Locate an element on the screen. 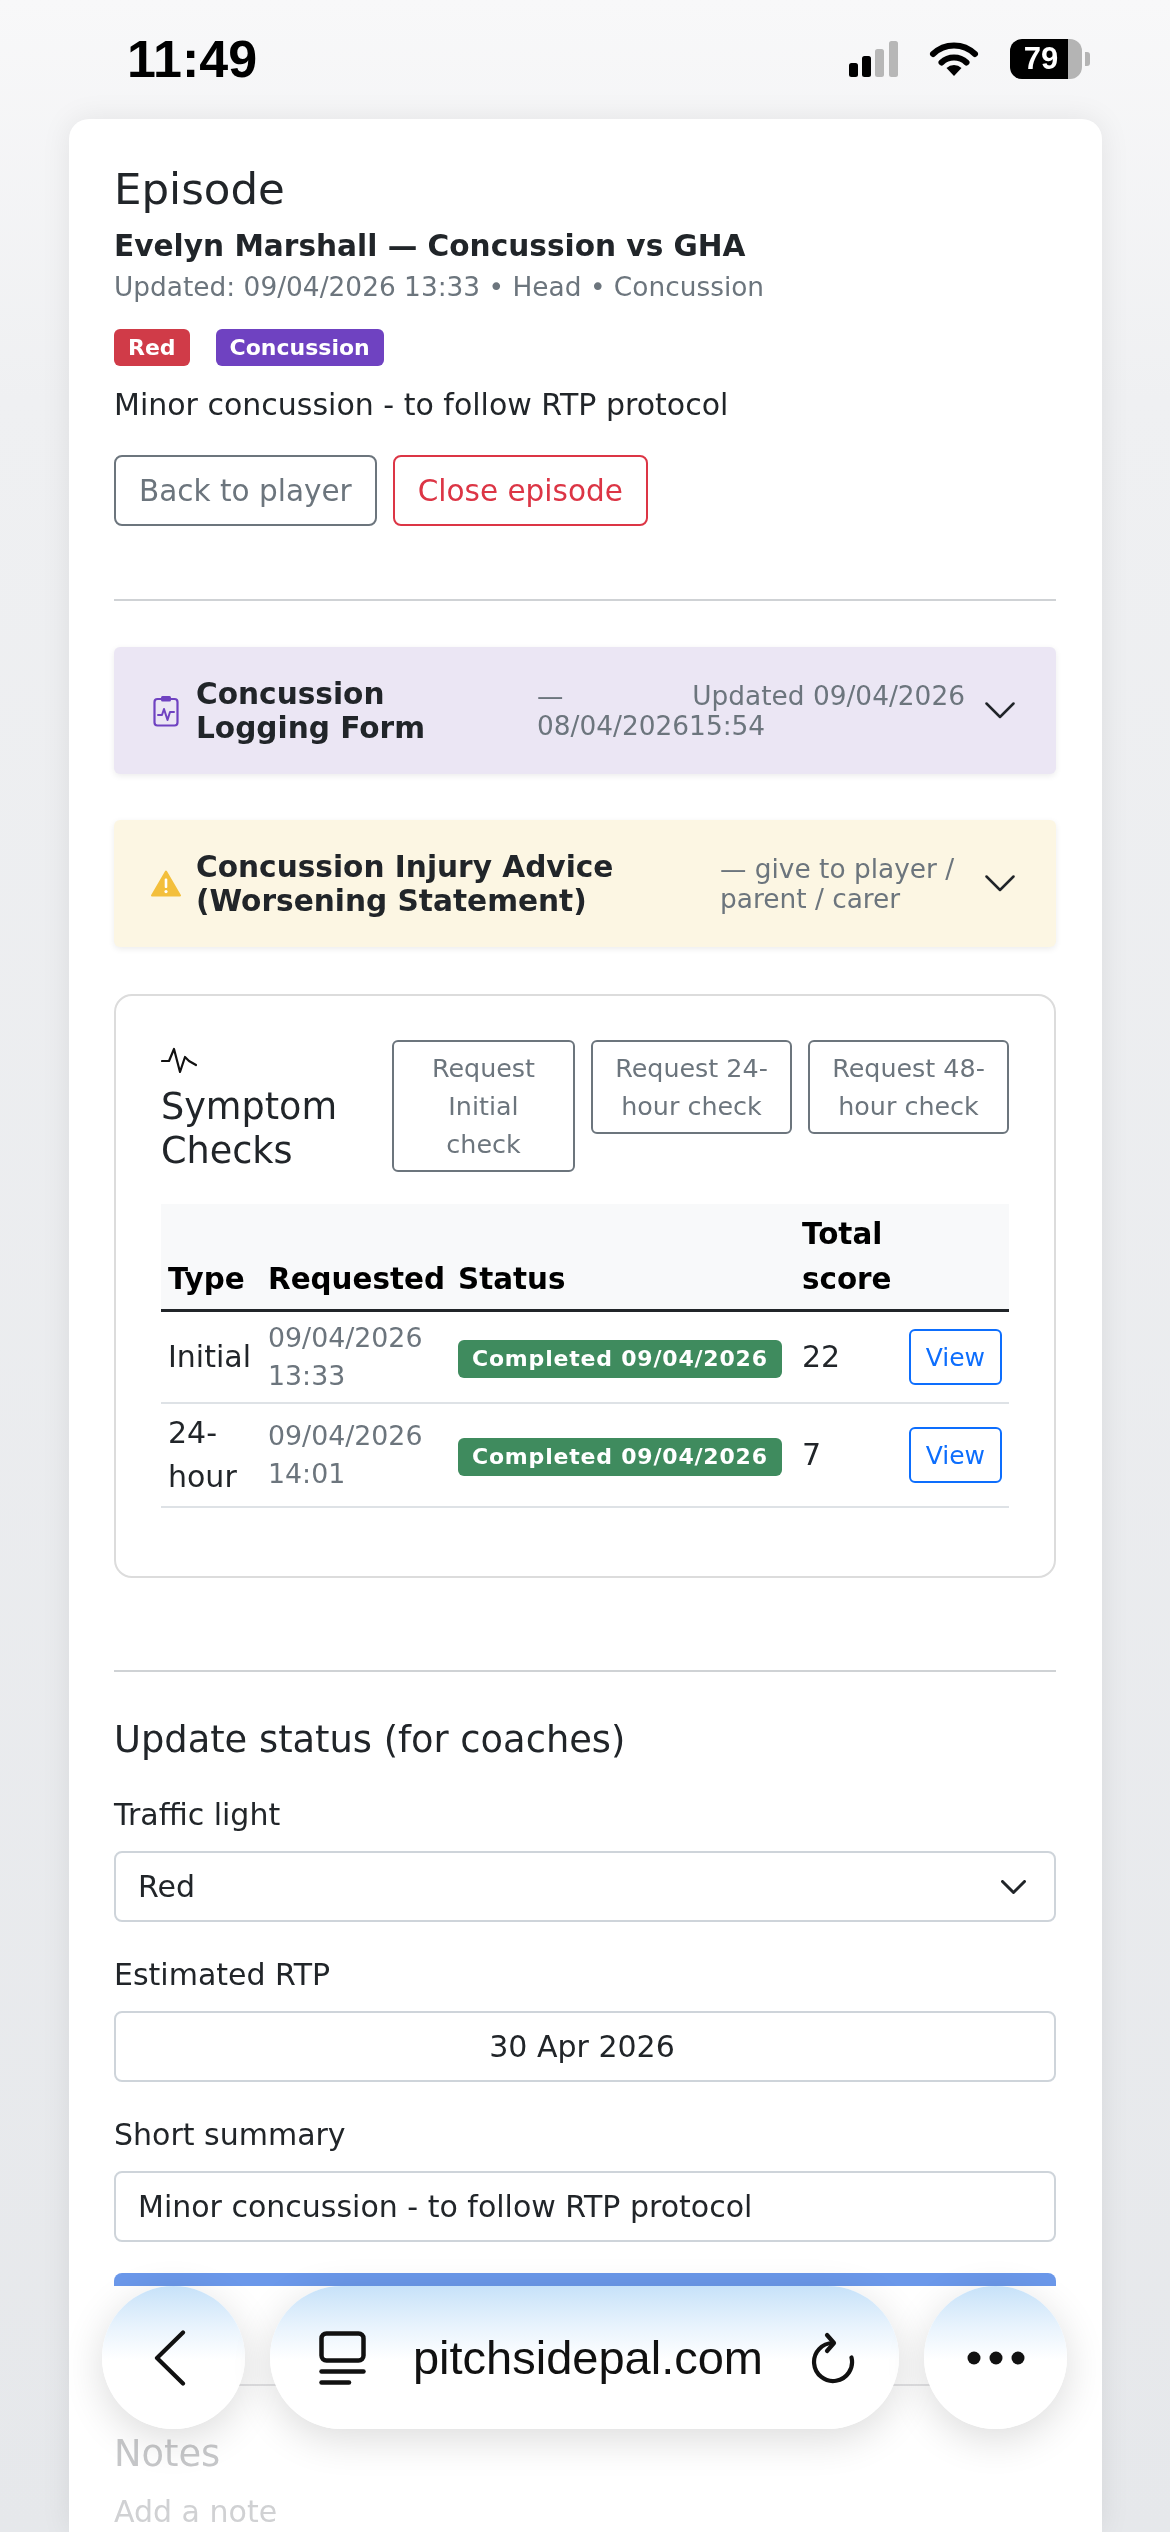  status-tag: Red is located at coordinates (152, 347).